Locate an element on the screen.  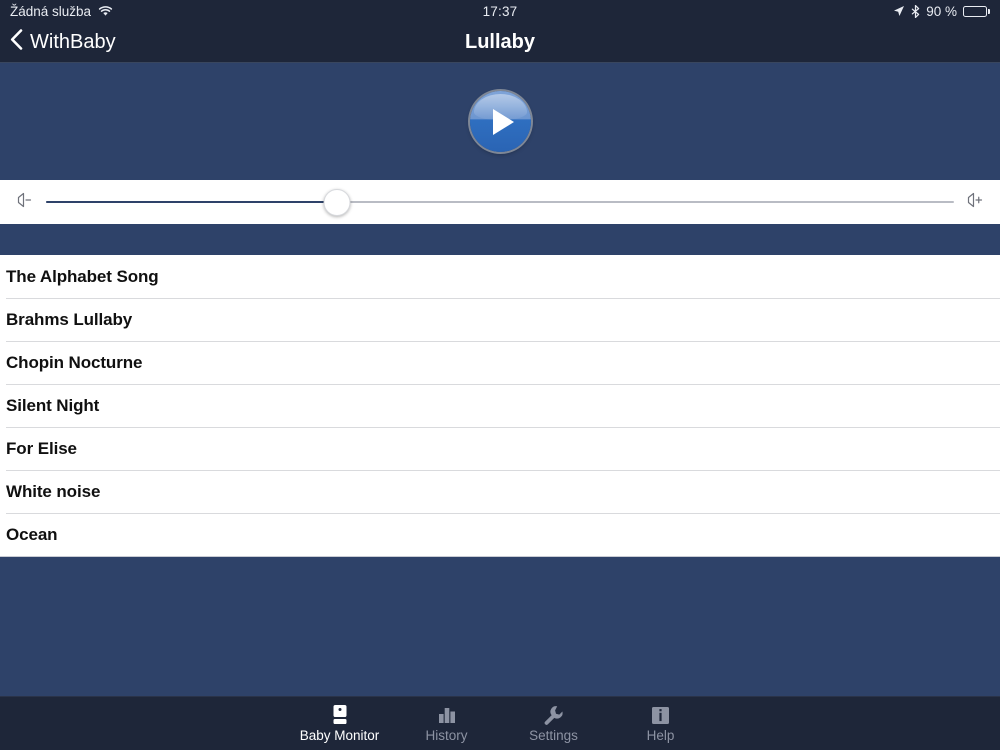
tab-item-history: History is located at coordinates (446, 723).